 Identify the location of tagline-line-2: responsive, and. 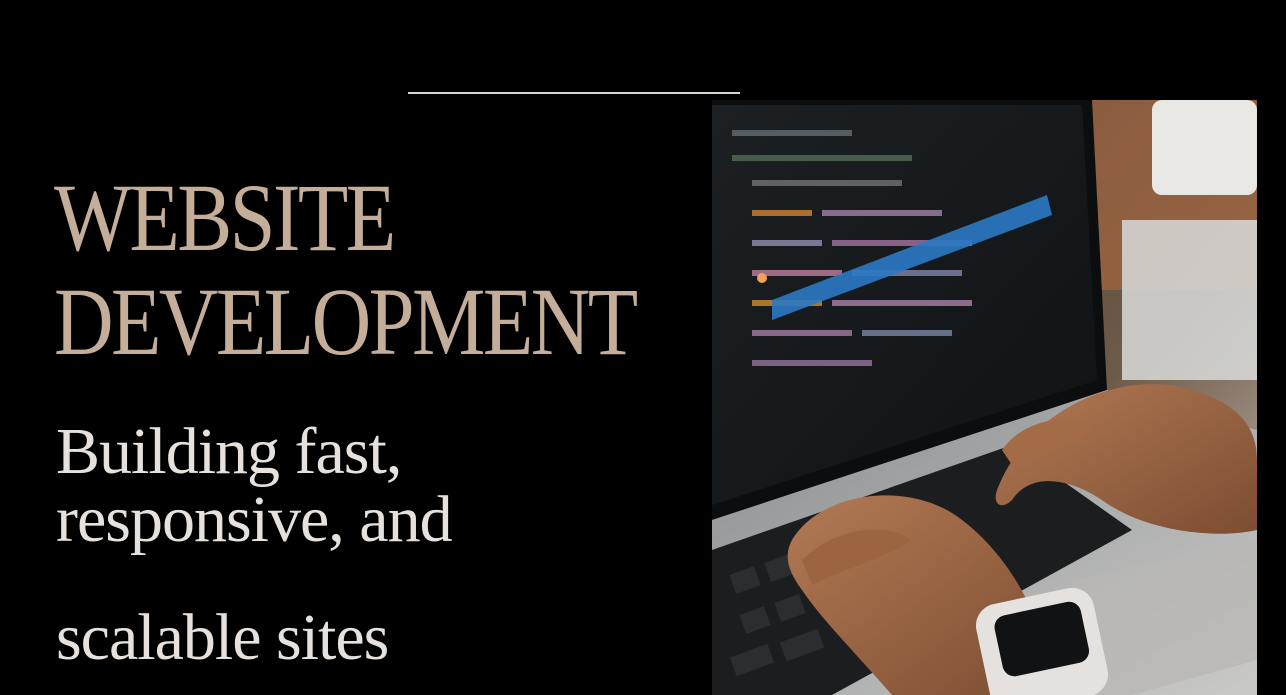
(254, 519).